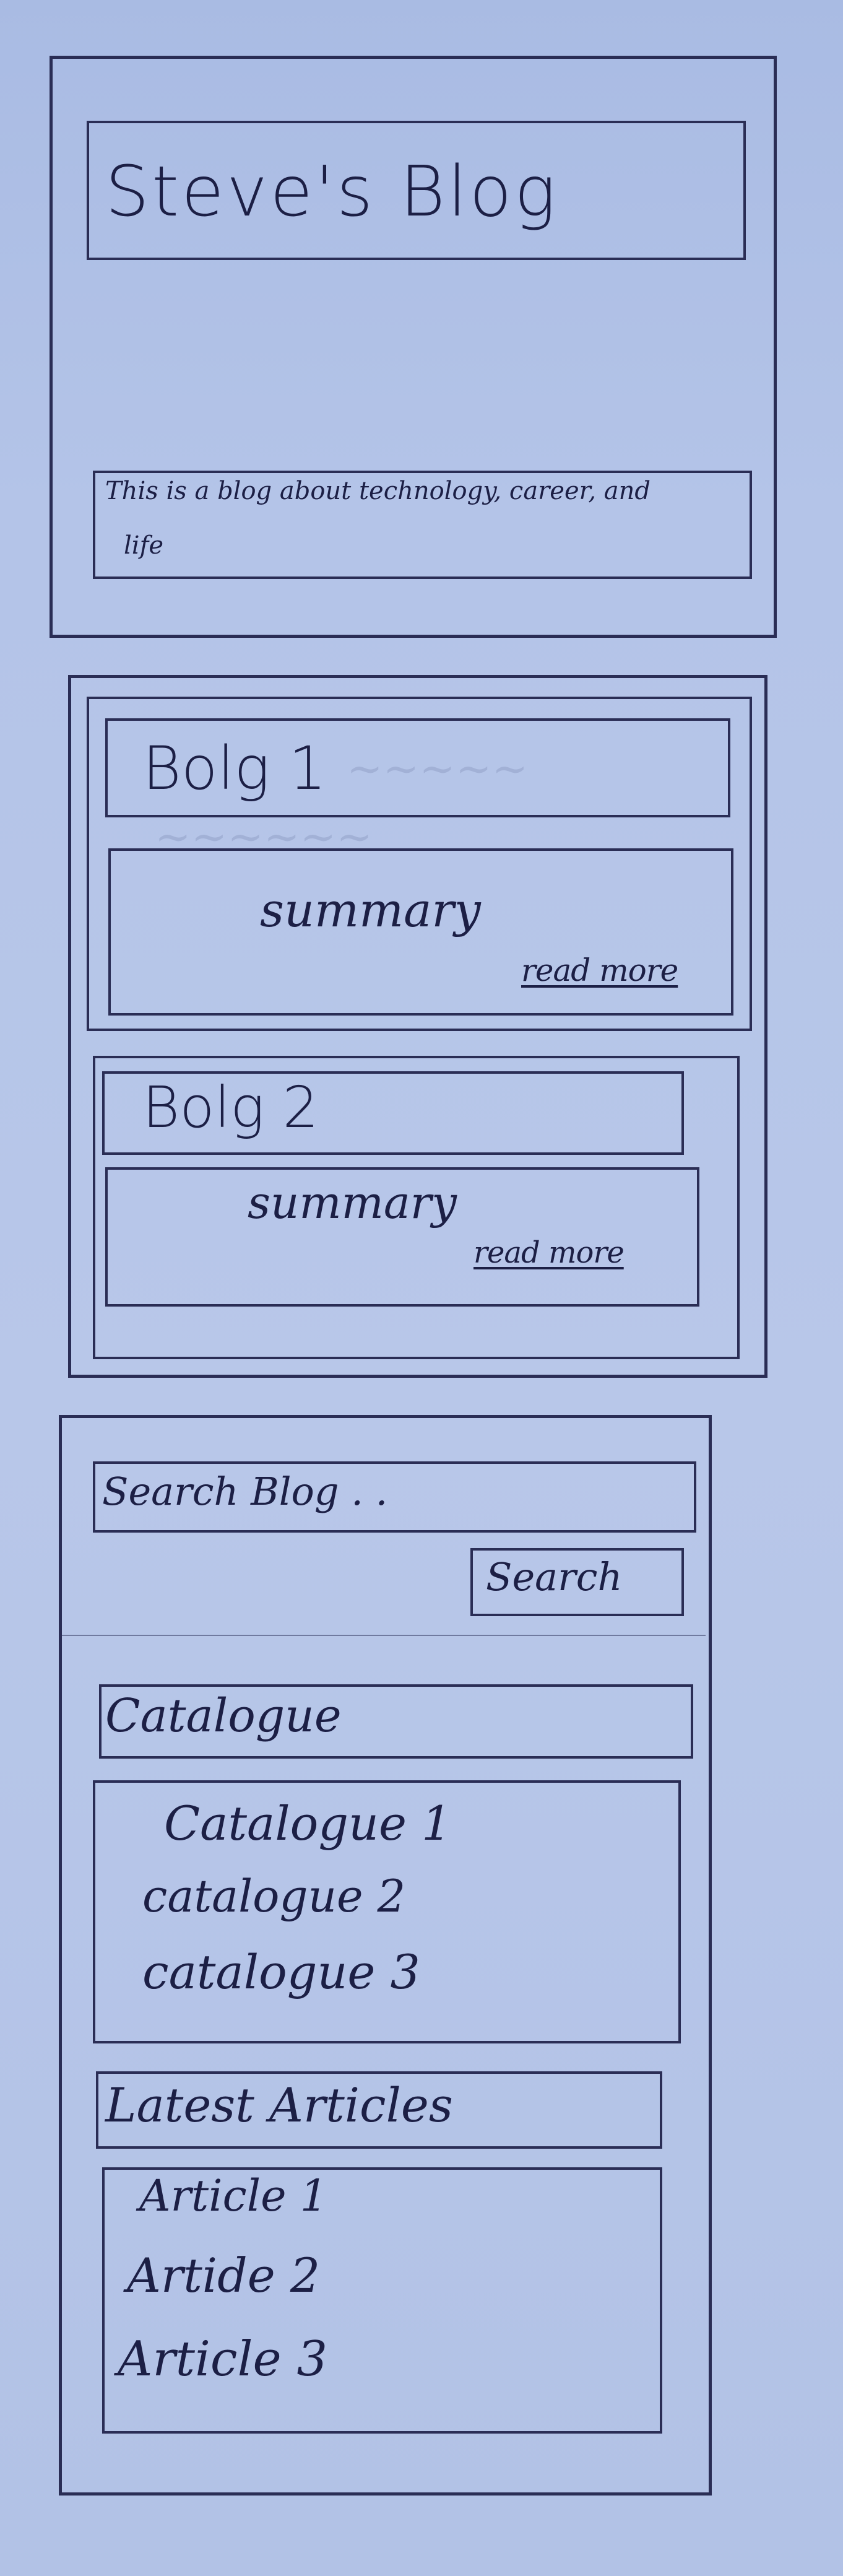 This screenshot has width=843, height=2576. I want to click on catalogue-item-3: catalogue 3, so click(281, 1971).